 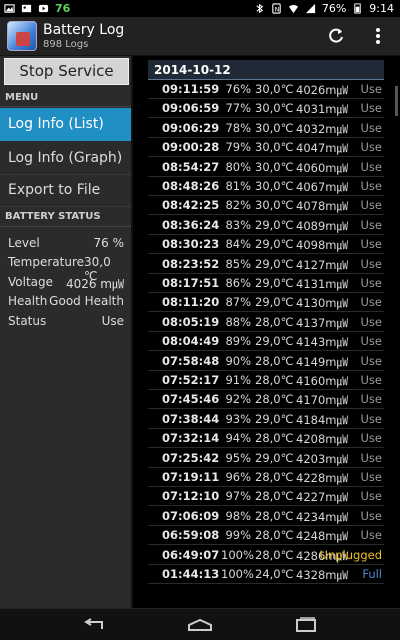 What do you see at coordinates (396, 101) in the screenshot?
I see `scrollbar` at bounding box center [396, 101].